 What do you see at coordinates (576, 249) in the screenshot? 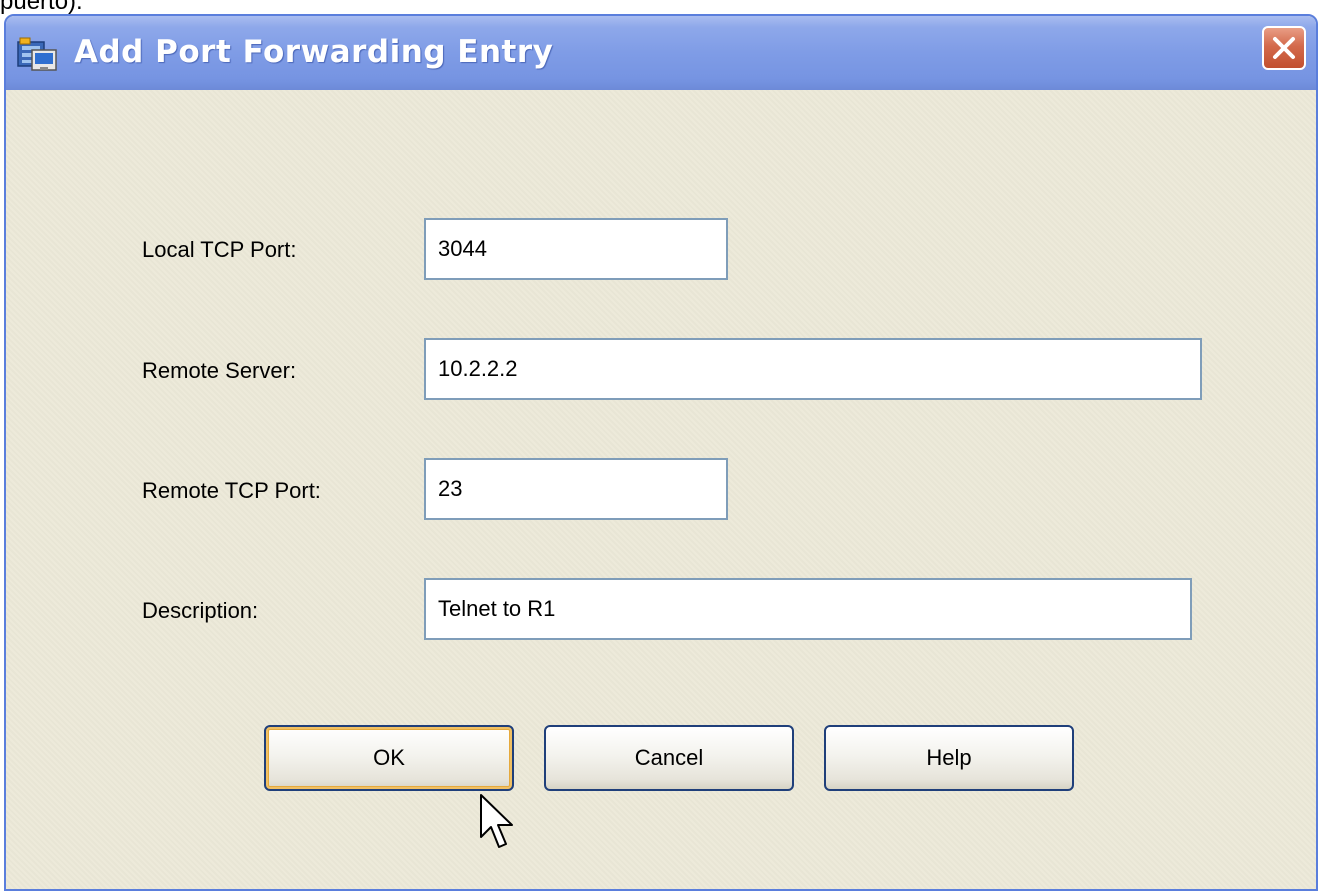
I see `local-tcp-port-input` at bounding box center [576, 249].